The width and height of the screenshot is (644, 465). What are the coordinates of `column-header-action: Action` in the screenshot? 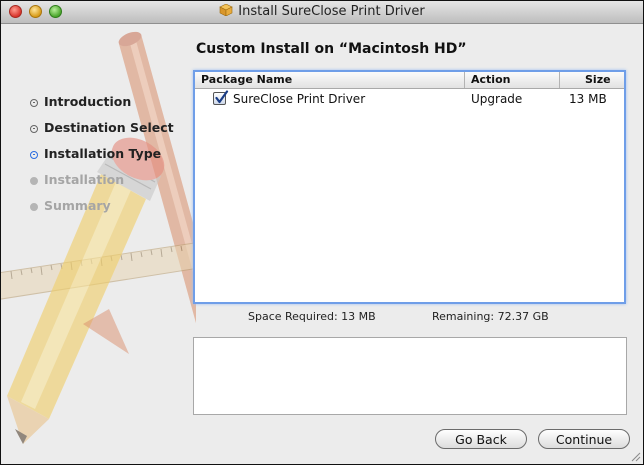 It's located at (490, 79).